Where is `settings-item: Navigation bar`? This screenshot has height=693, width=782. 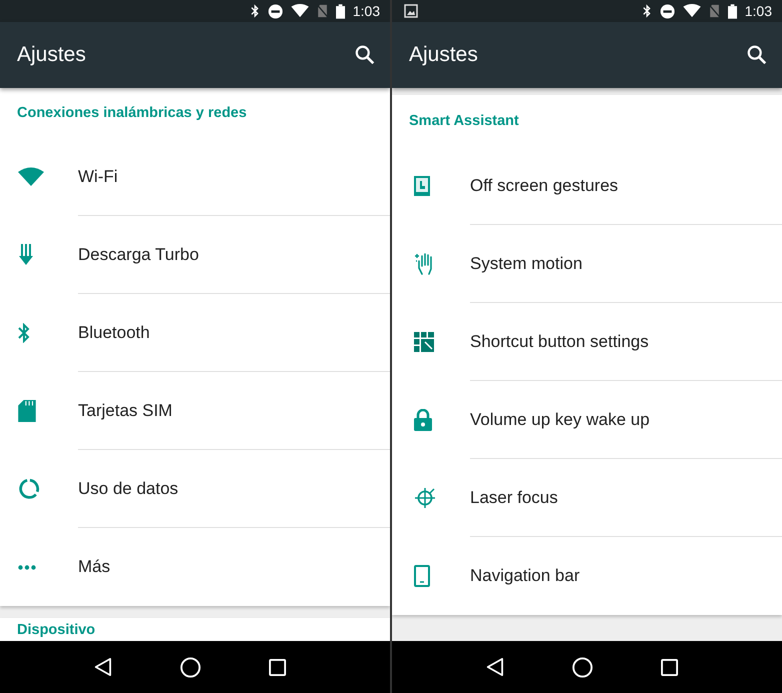
settings-item: Navigation bar is located at coordinates (587, 576).